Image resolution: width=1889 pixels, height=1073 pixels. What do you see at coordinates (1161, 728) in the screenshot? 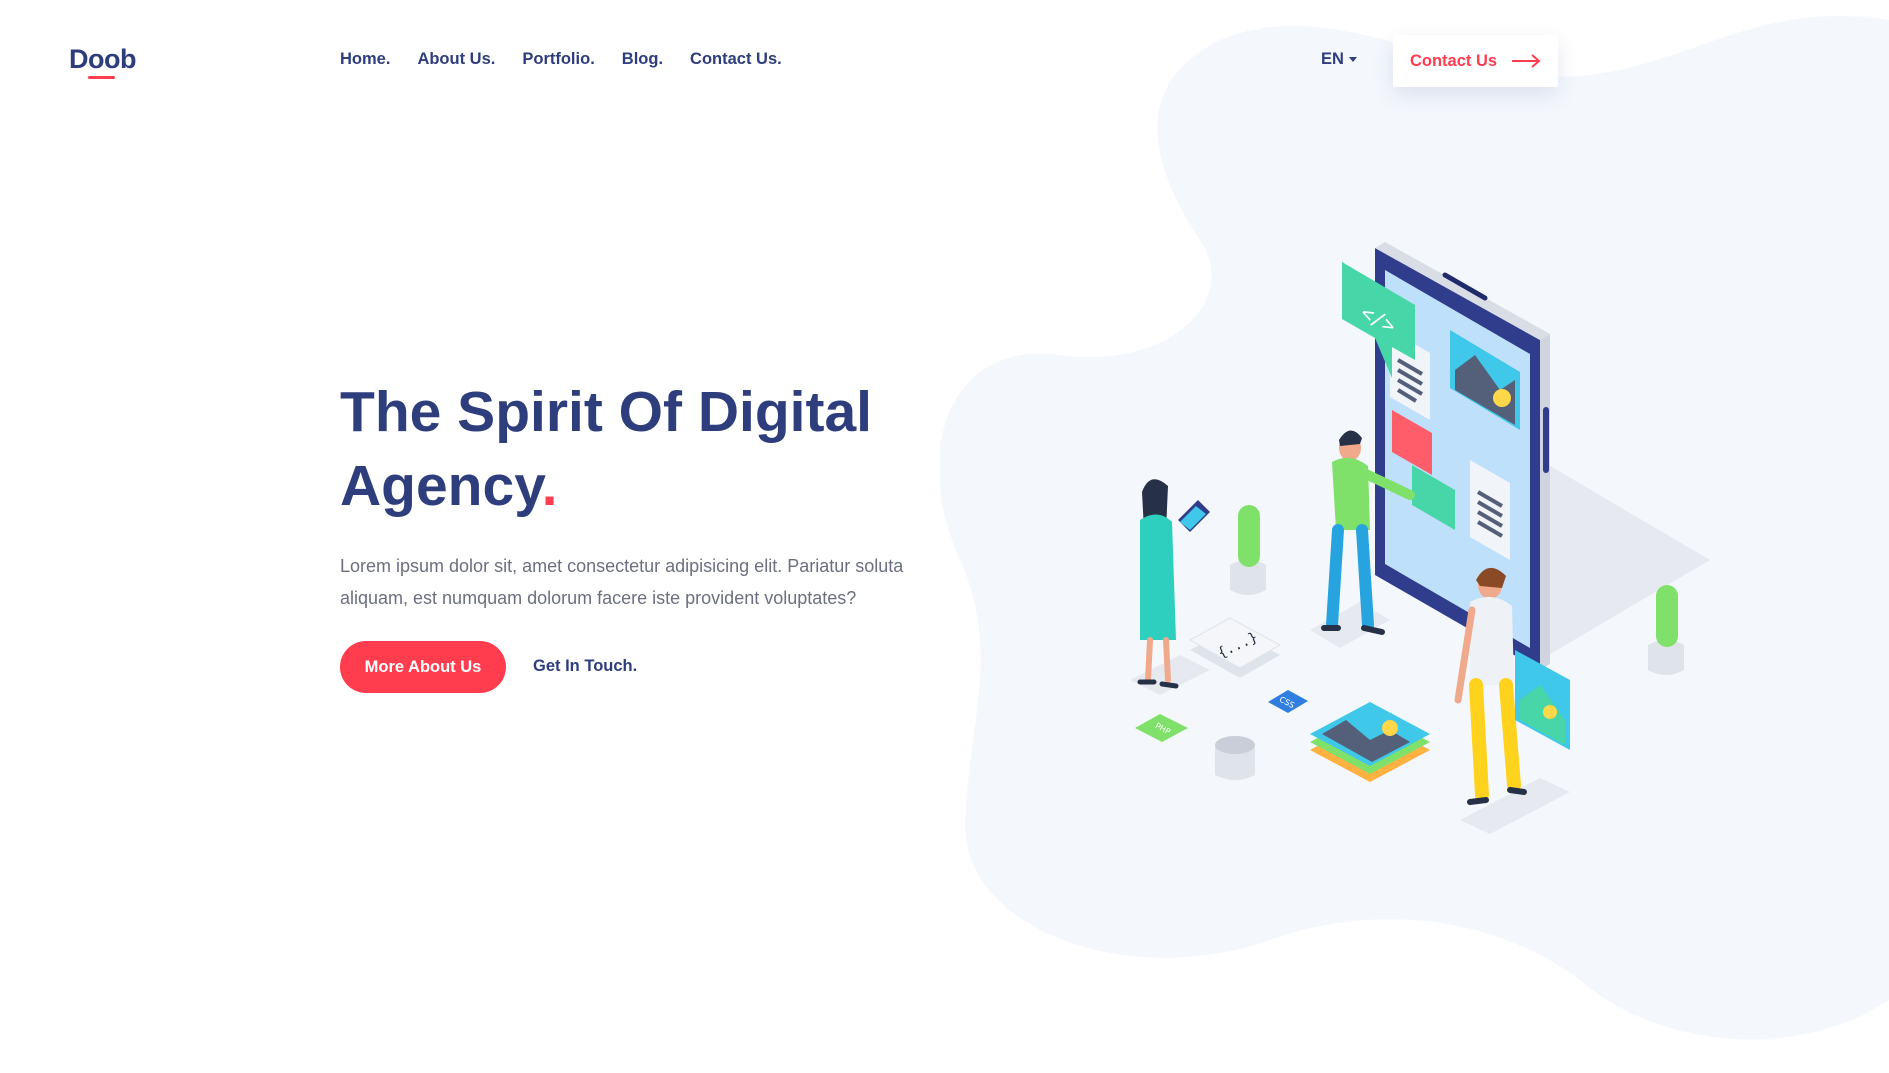
I see `php-tag-illustration: PHP` at bounding box center [1161, 728].